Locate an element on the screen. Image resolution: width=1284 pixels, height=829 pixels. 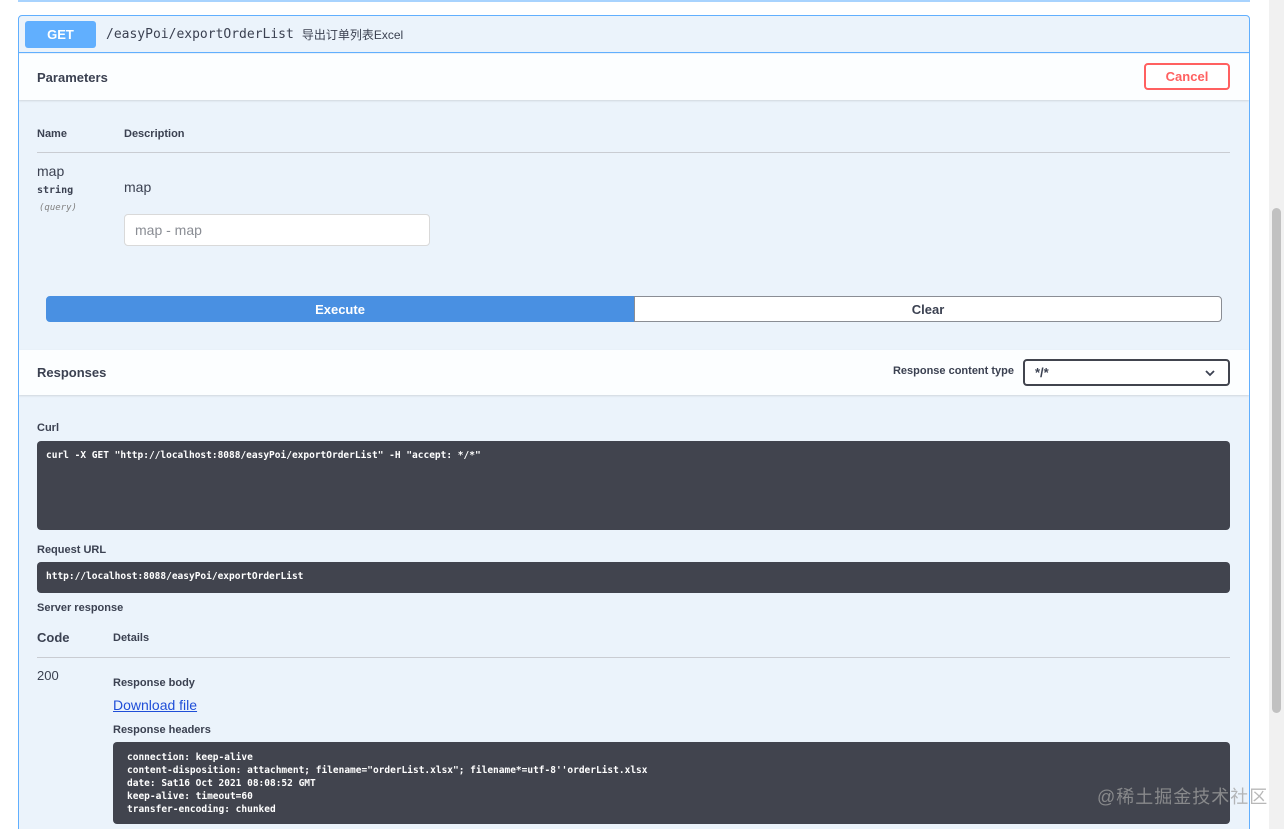
param-type: string is located at coordinates (55, 190).